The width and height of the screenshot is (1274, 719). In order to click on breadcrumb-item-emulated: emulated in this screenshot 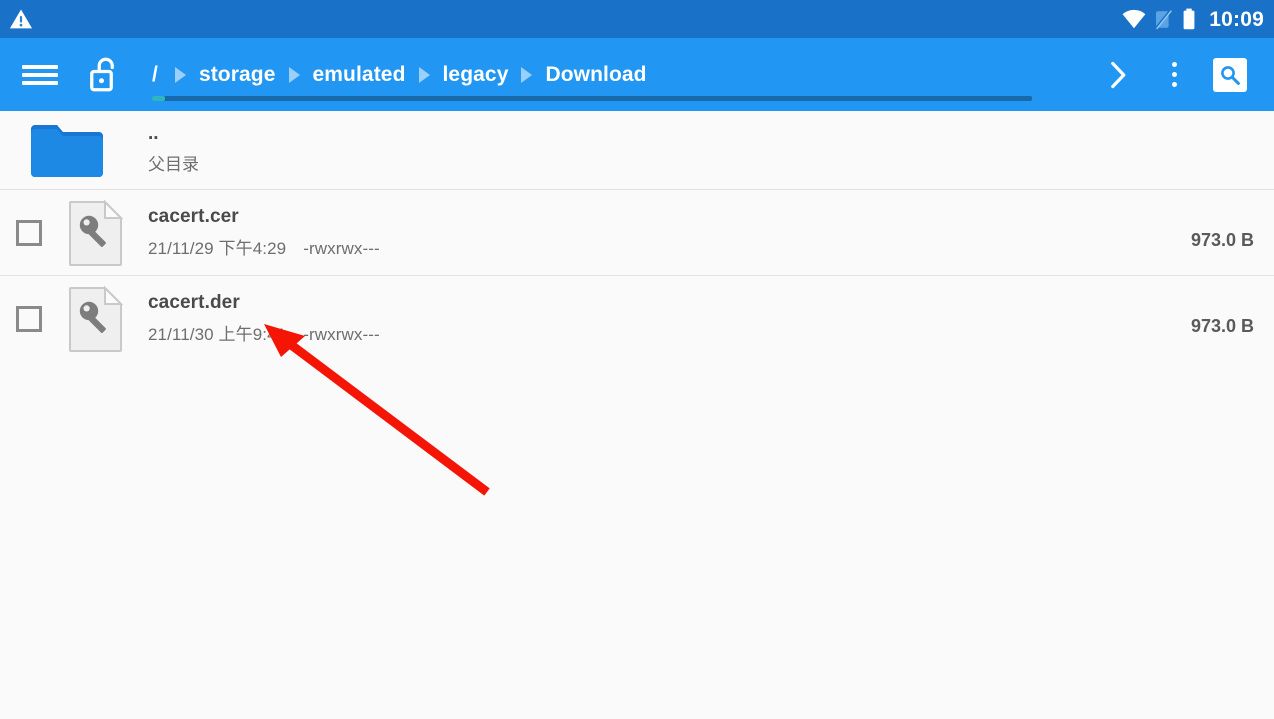, I will do `click(359, 75)`.